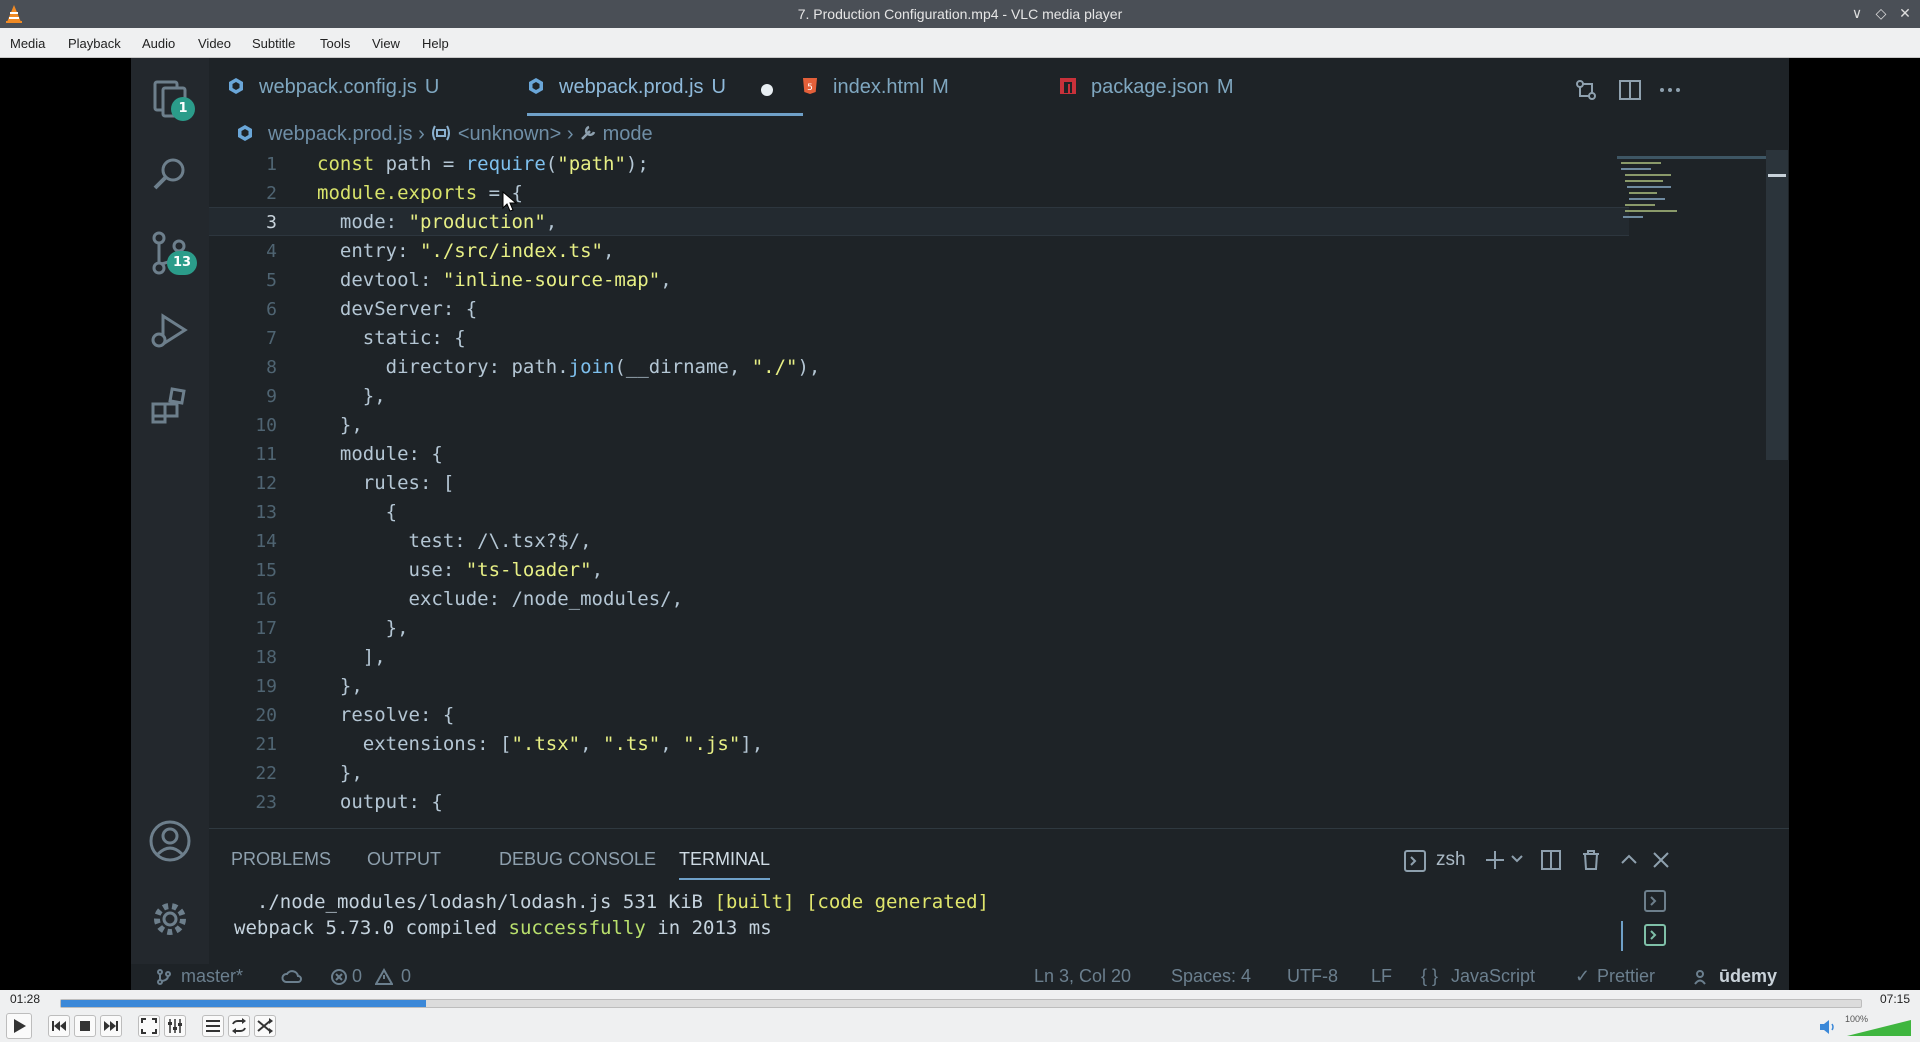  What do you see at coordinates (271, 309) in the screenshot?
I see `line-number: 6` at bounding box center [271, 309].